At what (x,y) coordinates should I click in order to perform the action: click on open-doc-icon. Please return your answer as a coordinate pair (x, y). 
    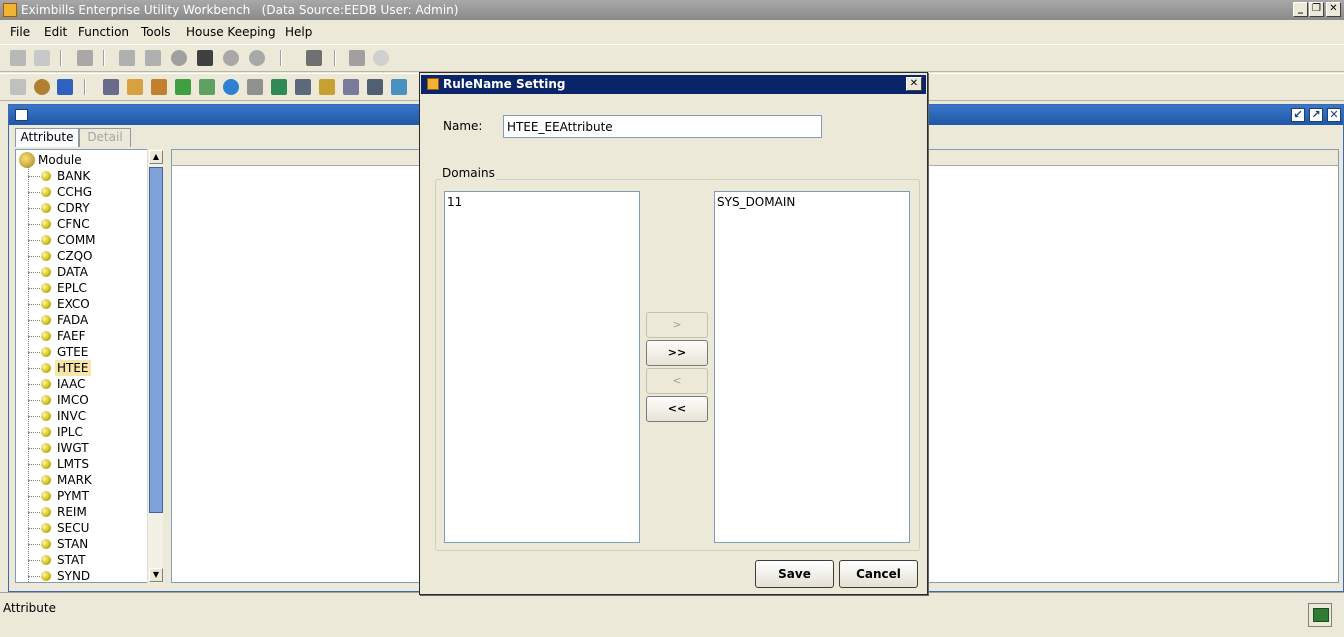
    Looking at the image, I should click on (42, 58).